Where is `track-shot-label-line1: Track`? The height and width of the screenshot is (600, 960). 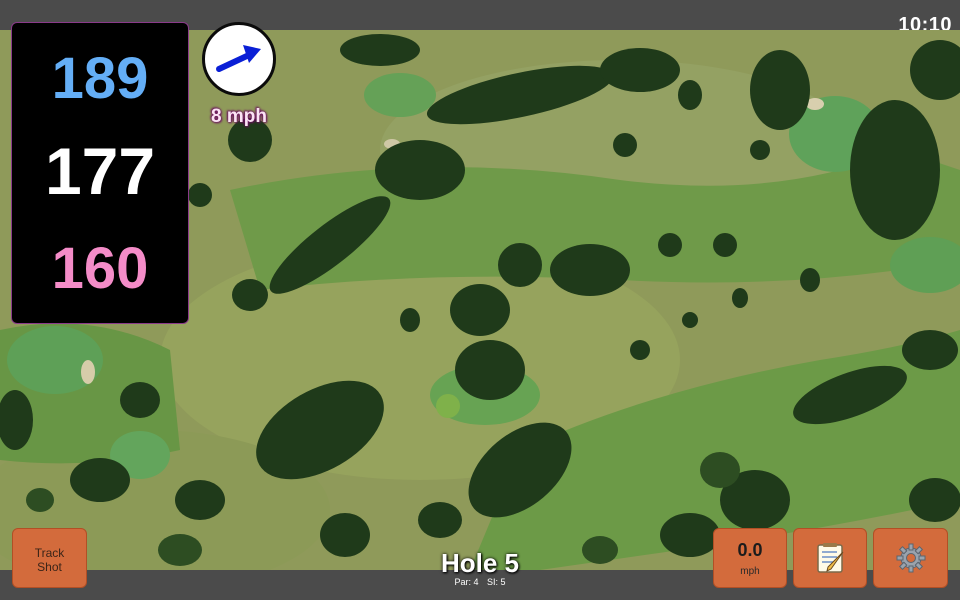 track-shot-label-line1: Track is located at coordinates (49, 553).